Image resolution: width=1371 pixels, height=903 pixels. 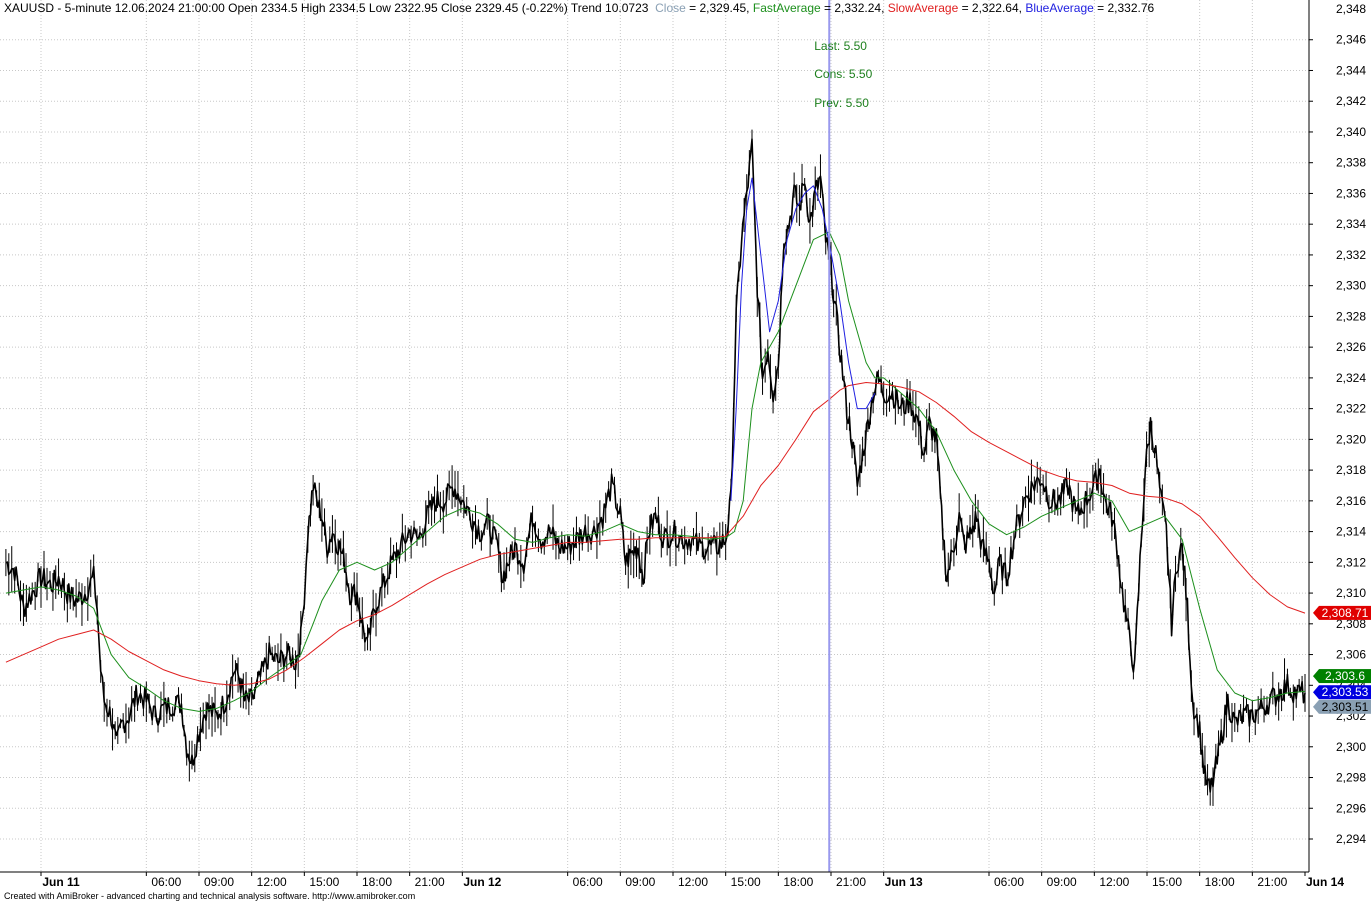 I want to click on y-tick-label: 2,336, so click(x=1351, y=193).